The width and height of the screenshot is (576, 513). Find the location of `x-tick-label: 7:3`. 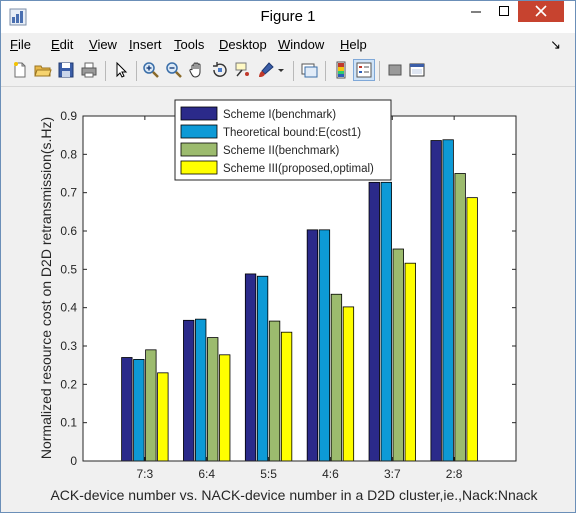

x-tick-label: 7:3 is located at coordinates (145, 474).